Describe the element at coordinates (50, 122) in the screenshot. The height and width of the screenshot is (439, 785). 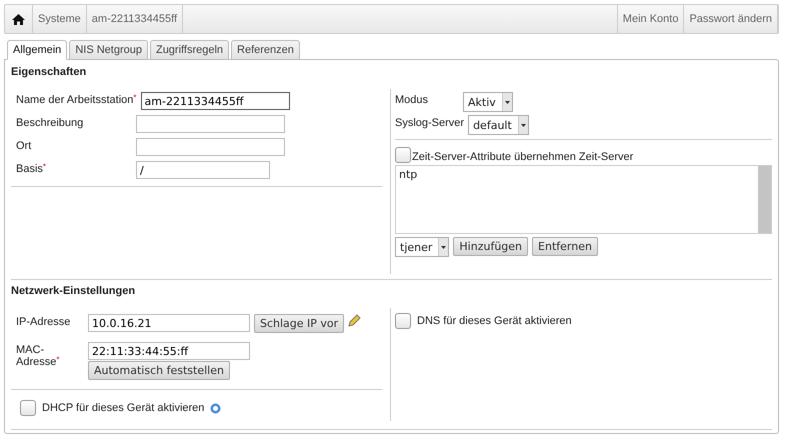
I see `field-label: Beschreibung` at that location.